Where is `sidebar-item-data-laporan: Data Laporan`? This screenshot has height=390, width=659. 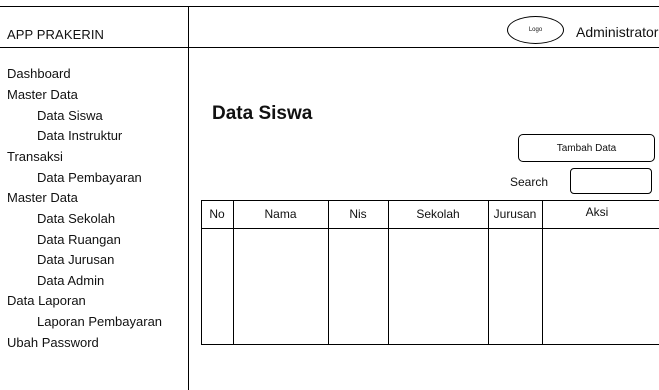
sidebar-item-data-laporan: Data Laporan is located at coordinates (46, 301).